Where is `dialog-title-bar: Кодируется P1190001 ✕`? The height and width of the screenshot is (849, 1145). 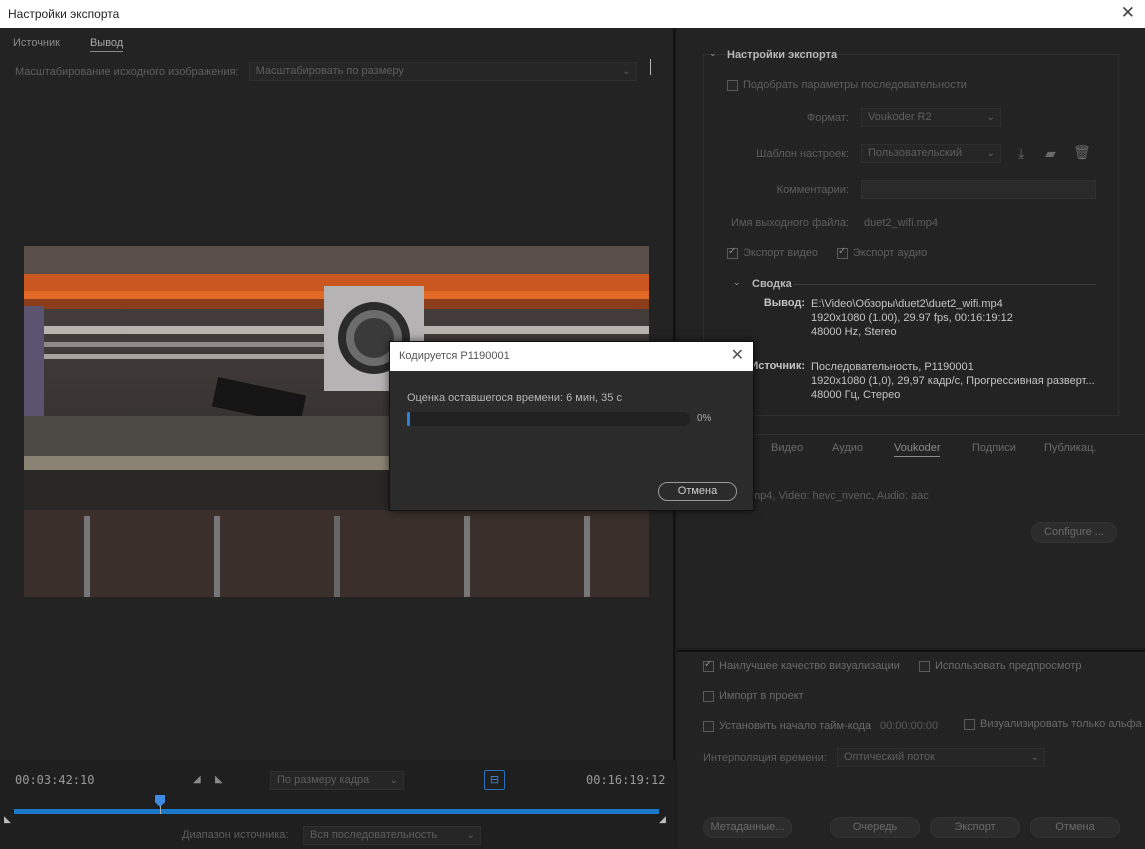 dialog-title-bar: Кодируется P1190001 ✕ is located at coordinates (571, 356).